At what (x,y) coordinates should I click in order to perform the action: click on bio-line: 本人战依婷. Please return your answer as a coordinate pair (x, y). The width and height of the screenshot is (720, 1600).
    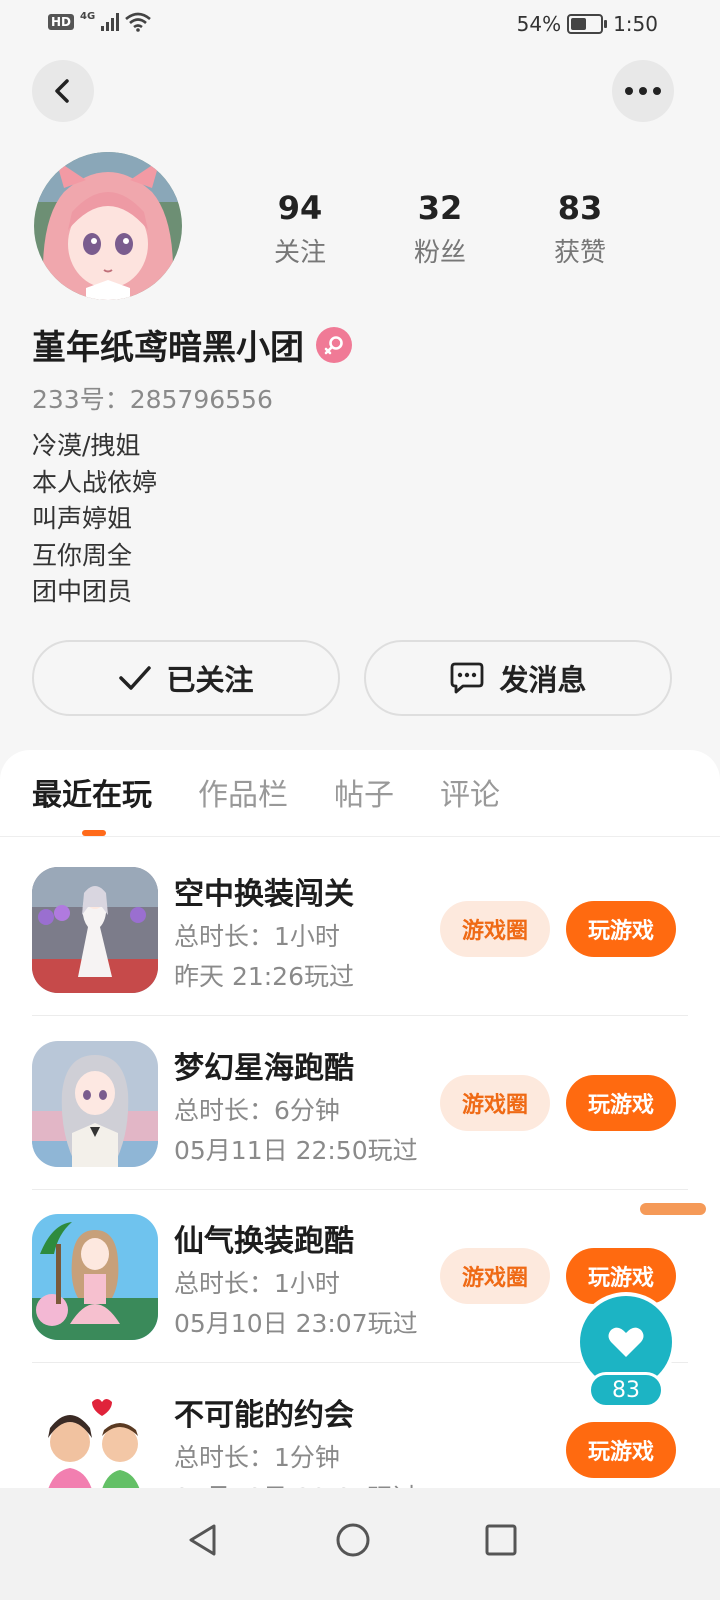
    Looking at the image, I should click on (95, 482).